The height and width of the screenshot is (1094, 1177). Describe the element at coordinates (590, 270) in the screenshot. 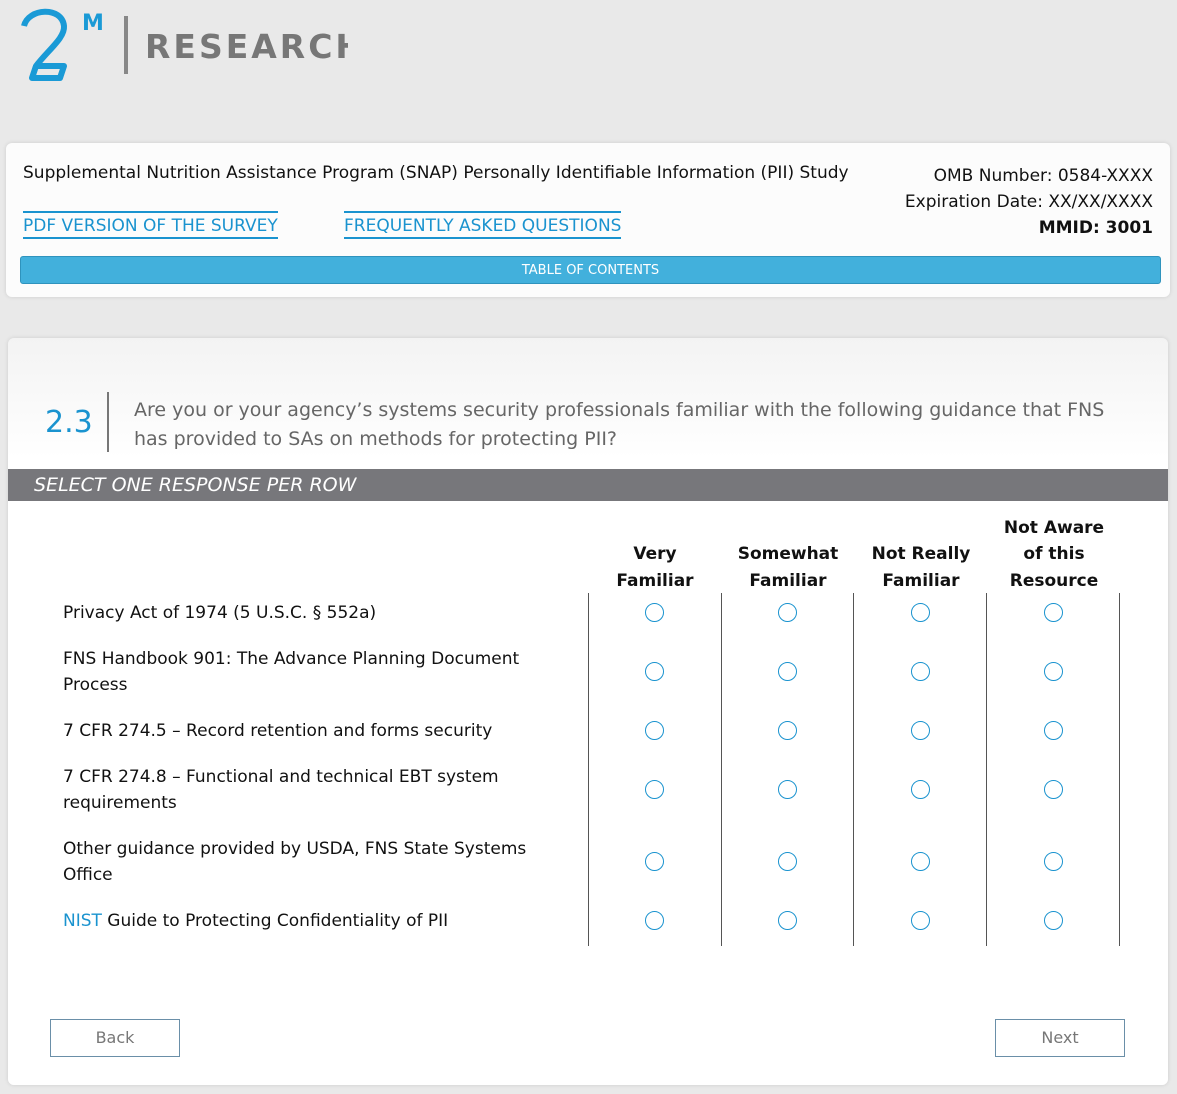

I see `table-of-contents-button: TABLE OF CONTENTS` at that location.